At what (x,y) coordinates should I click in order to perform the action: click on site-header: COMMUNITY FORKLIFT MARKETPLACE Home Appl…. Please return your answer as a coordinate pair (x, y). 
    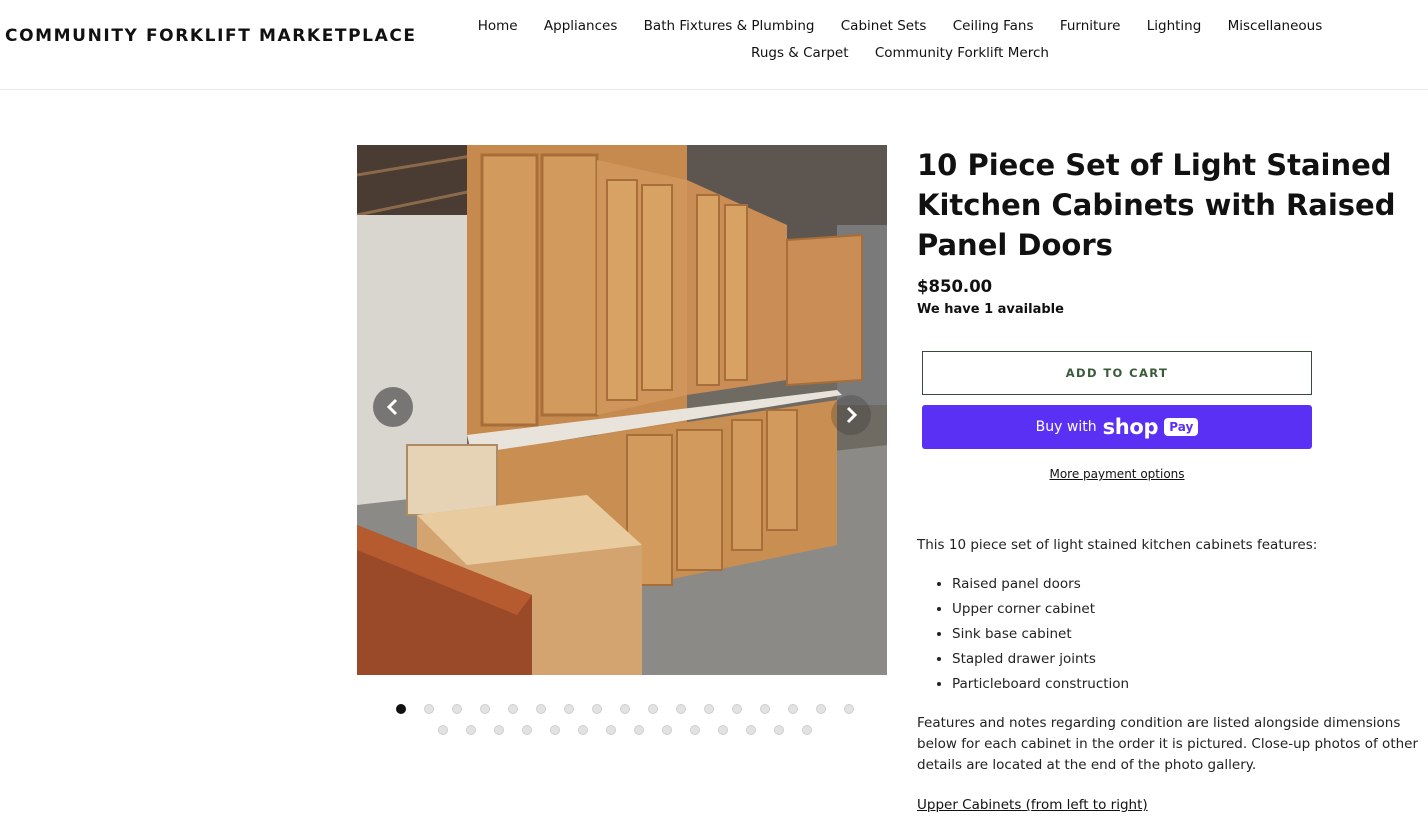
    Looking at the image, I should click on (714, 45).